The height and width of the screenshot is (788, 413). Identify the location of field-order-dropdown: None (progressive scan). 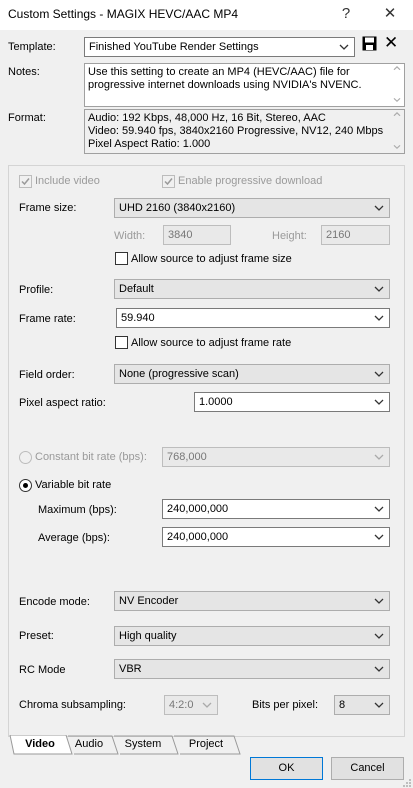
(252, 374).